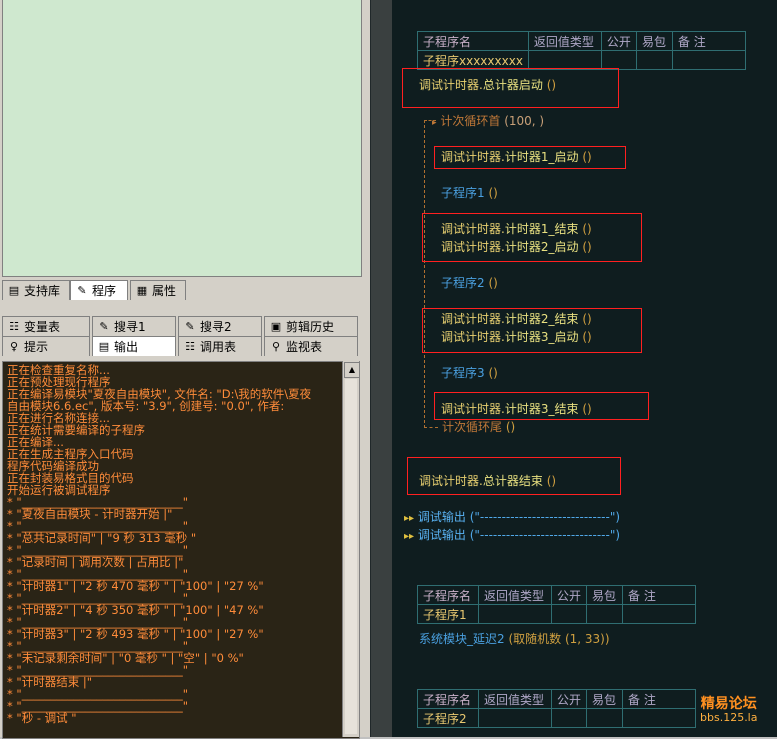 The width and height of the screenshot is (777, 739). Describe the element at coordinates (134, 346) in the screenshot. I see `tab-output: ▤ 输出` at that location.